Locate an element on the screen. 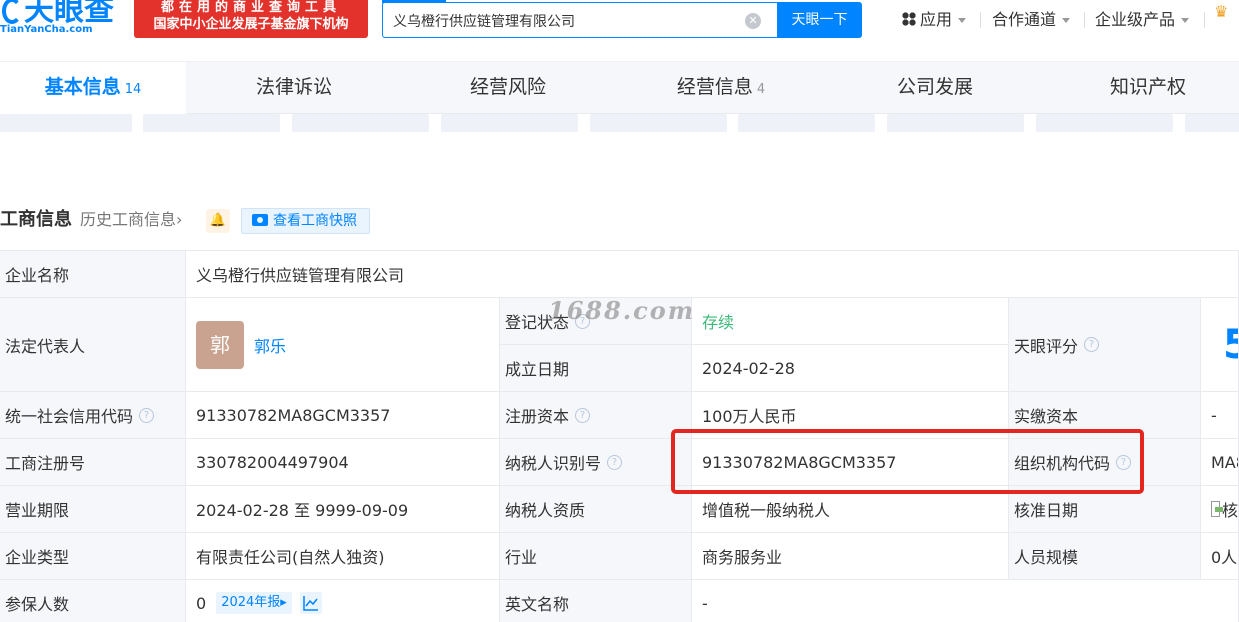 This screenshot has height=622, width=1239. promo-line-2: 国家中小企业发展子基金旗下机构 is located at coordinates (251, 24).